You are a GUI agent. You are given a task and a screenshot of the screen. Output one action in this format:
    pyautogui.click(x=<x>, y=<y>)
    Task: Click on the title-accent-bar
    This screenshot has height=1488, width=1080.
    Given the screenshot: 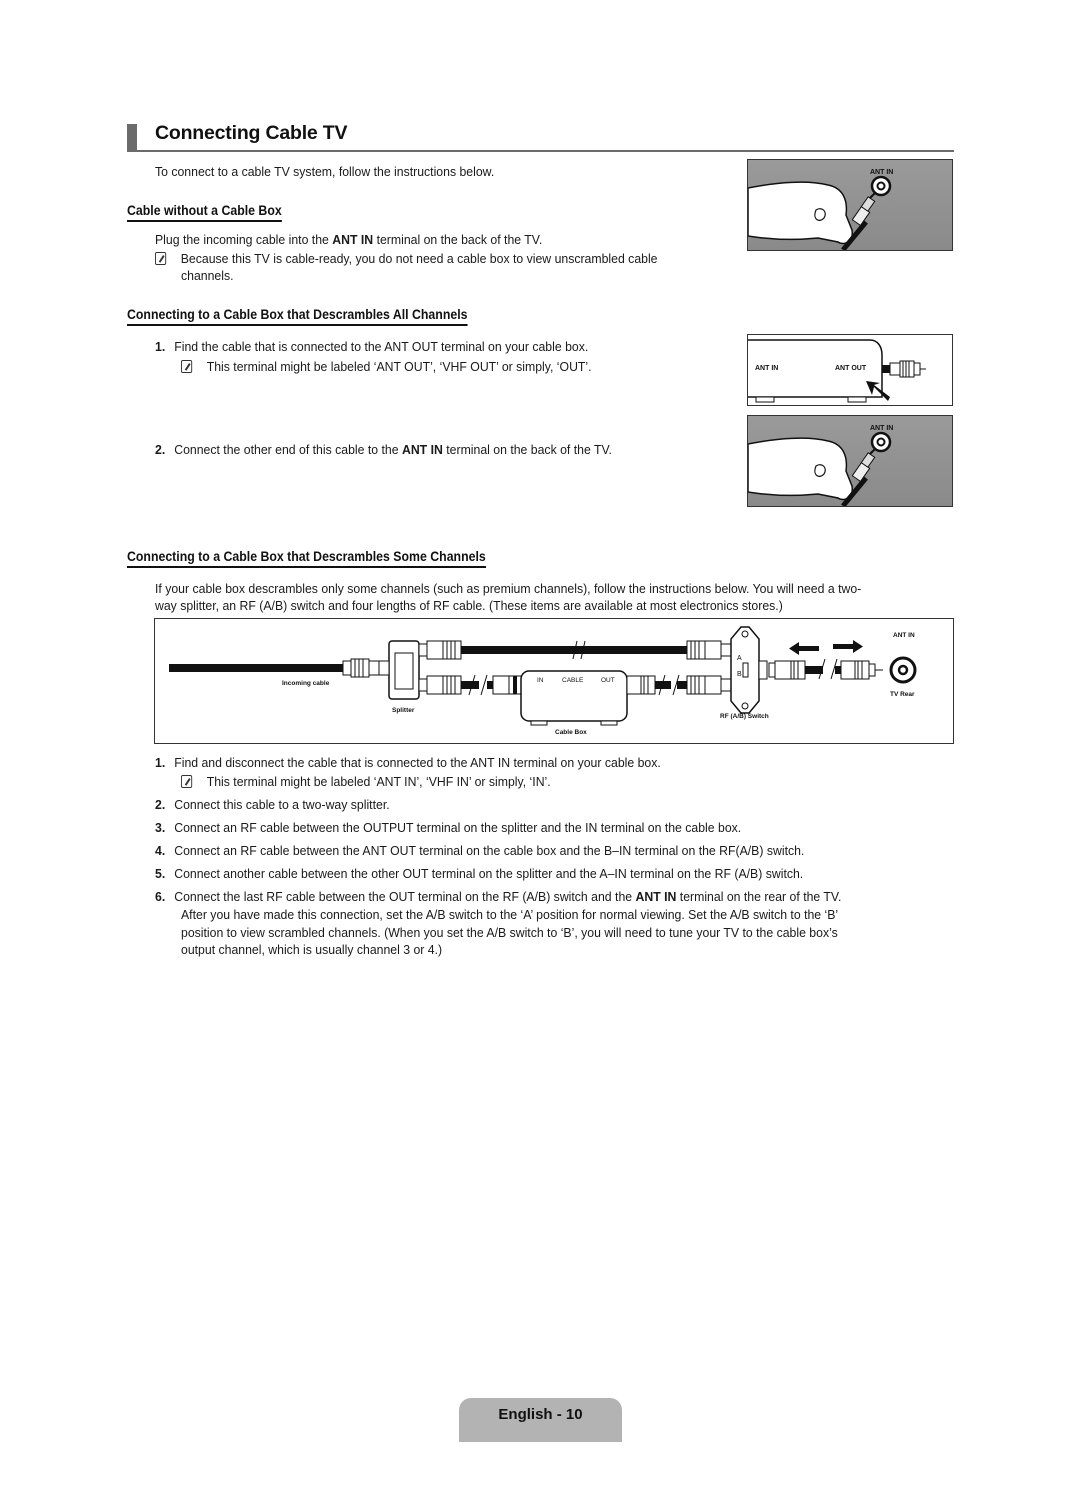 What is the action you would take?
    pyautogui.click(x=132, y=137)
    